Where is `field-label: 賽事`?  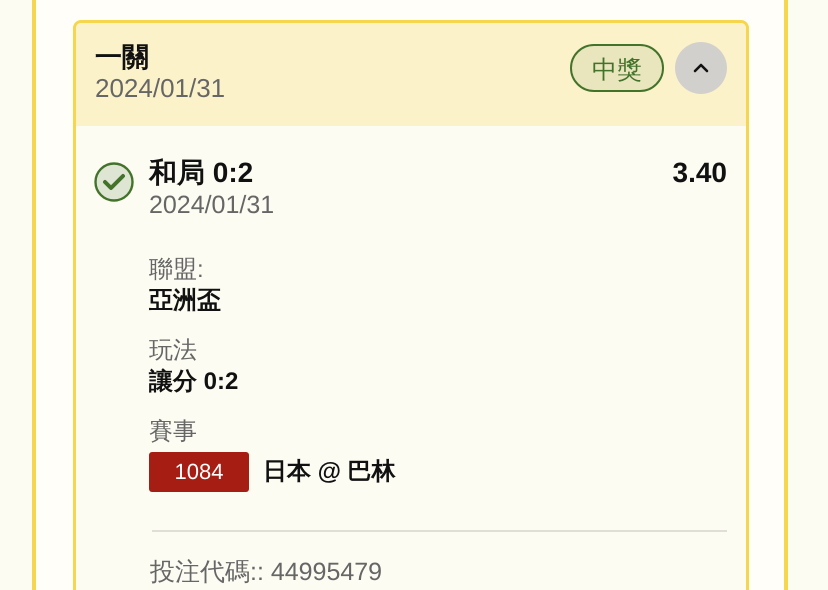 field-label: 賽事 is located at coordinates (173, 432).